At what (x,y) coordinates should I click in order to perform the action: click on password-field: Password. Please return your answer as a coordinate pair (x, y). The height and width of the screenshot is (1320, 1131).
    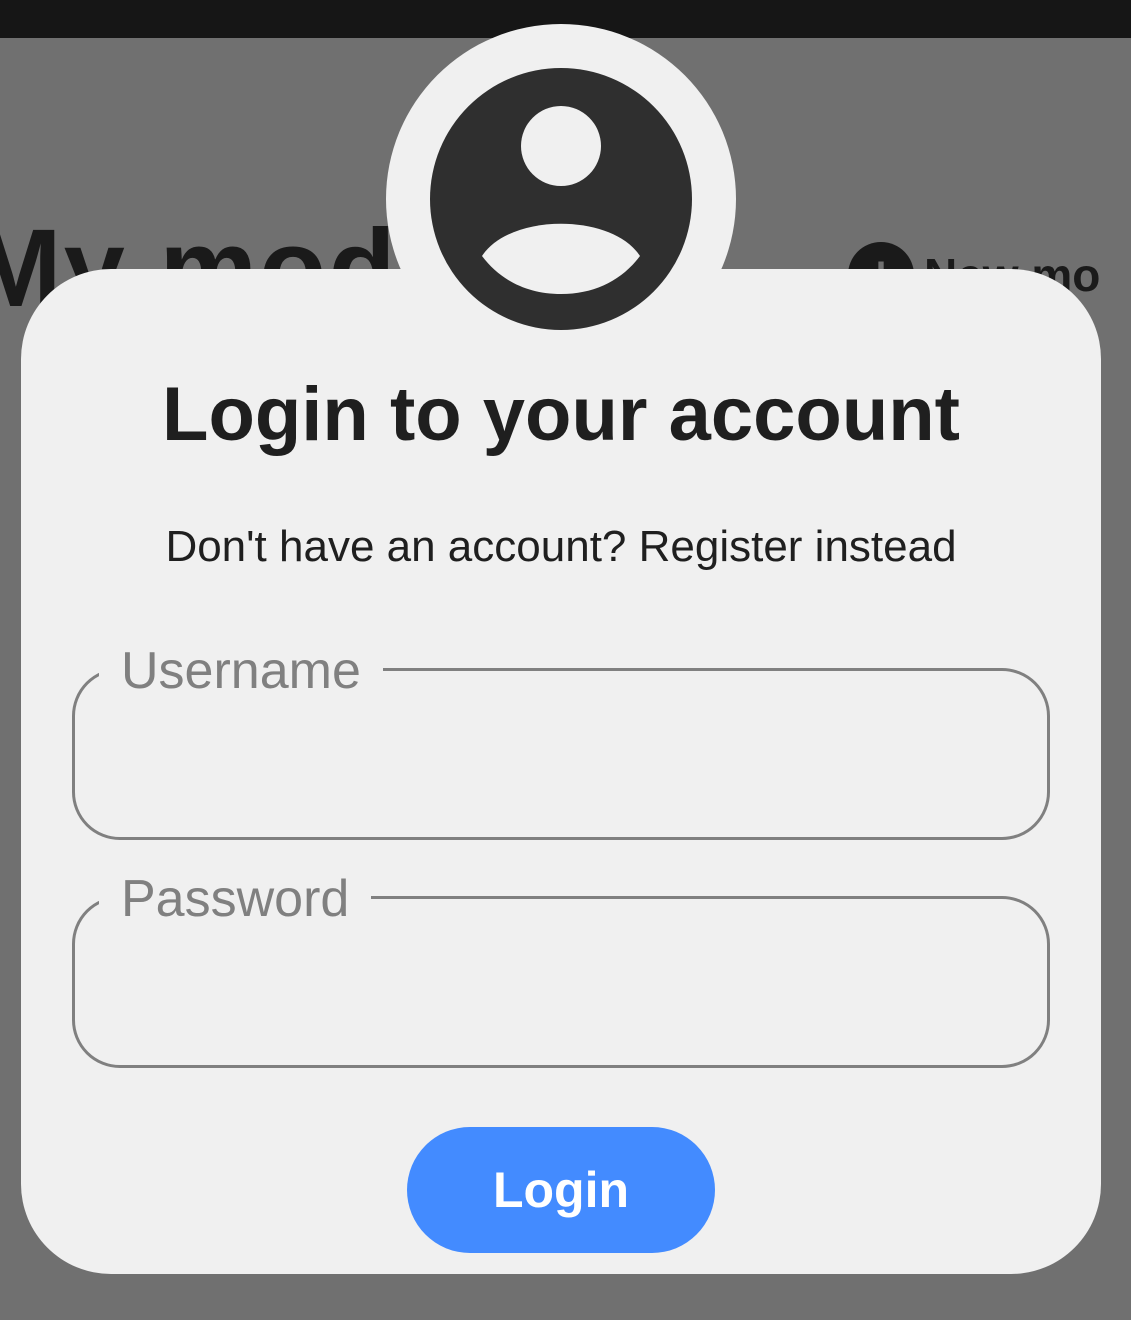
    Looking at the image, I should click on (561, 964).